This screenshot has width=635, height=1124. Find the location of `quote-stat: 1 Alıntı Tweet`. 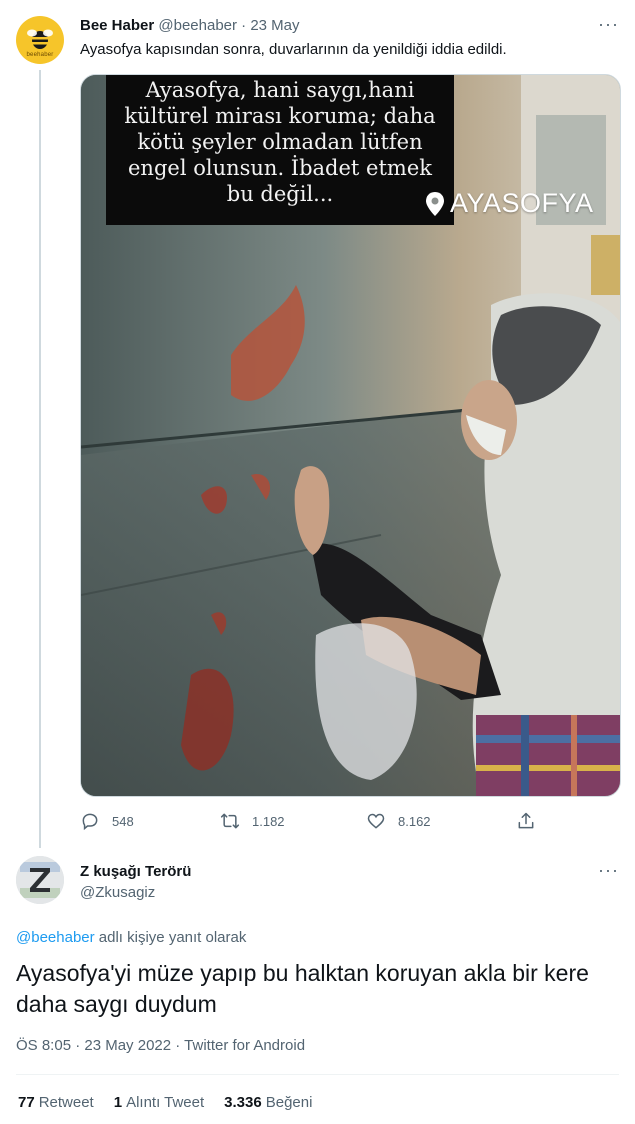

quote-stat: 1 Alıntı Tweet is located at coordinates (159, 1103).